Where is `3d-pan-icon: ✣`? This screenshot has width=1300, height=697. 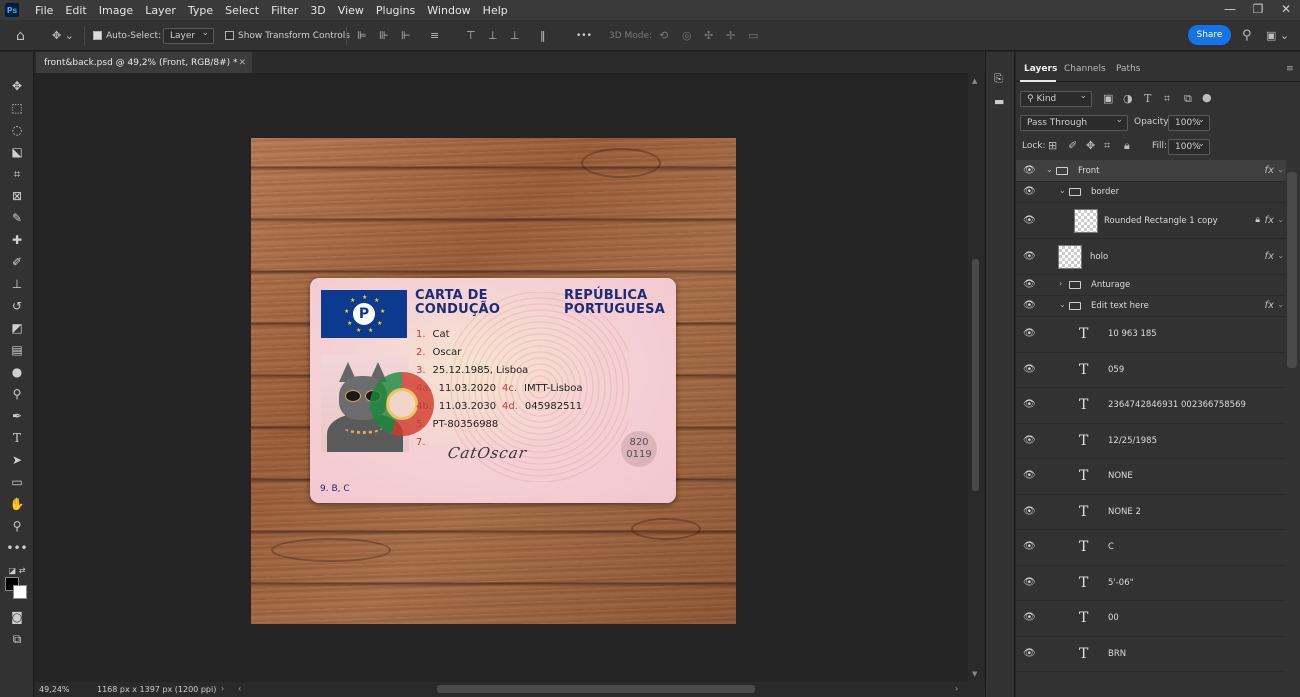 3d-pan-icon: ✣ is located at coordinates (708, 35).